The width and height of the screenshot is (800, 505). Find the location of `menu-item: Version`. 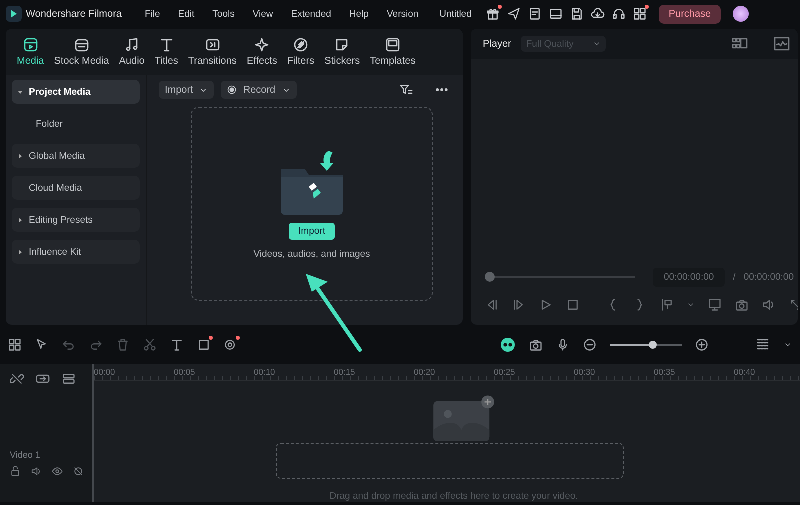

menu-item: Version is located at coordinates (403, 14).